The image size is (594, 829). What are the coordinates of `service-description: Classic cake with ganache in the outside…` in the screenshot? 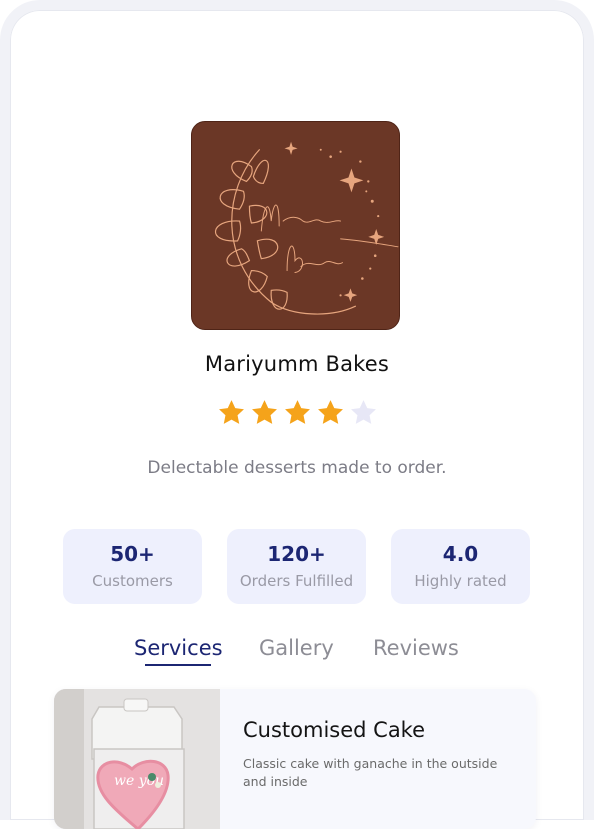 It's located at (370, 772).